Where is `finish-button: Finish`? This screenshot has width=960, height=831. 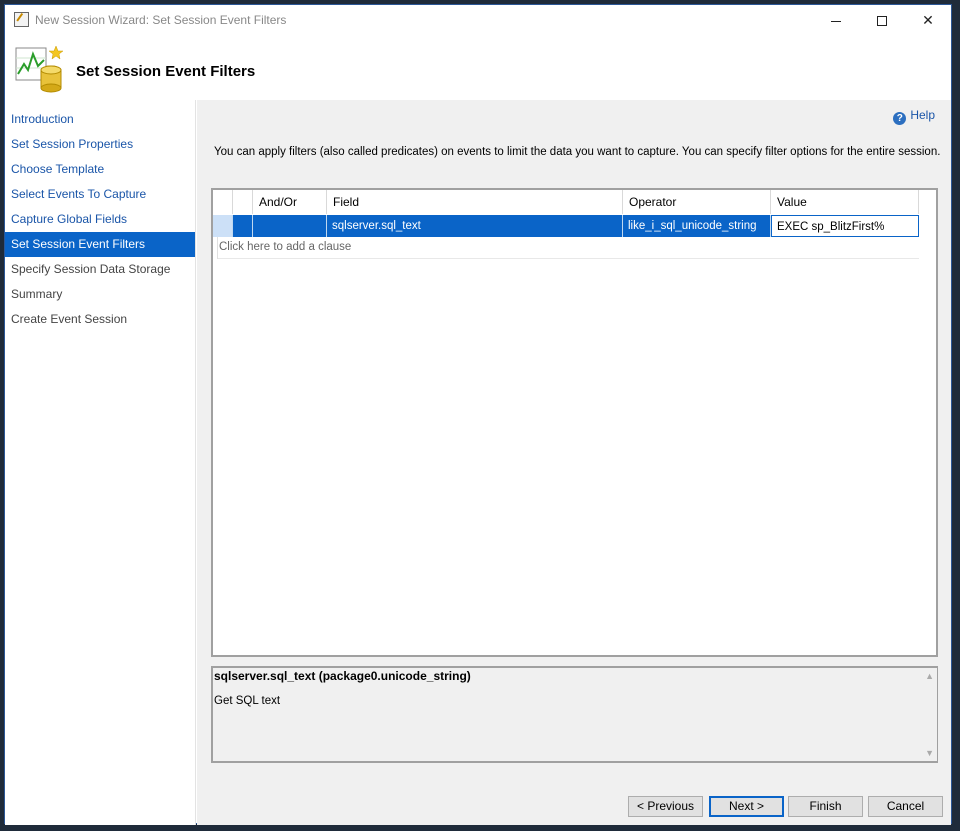
finish-button: Finish is located at coordinates (825, 806).